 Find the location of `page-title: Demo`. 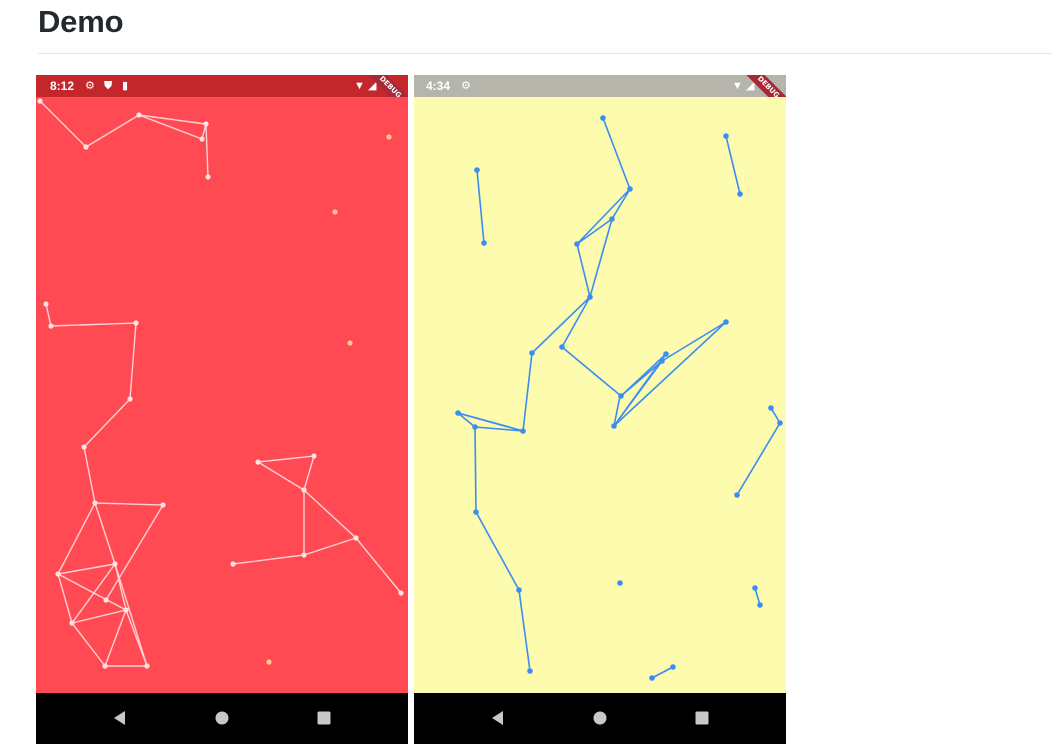

page-title: Demo is located at coordinates (81, 21).